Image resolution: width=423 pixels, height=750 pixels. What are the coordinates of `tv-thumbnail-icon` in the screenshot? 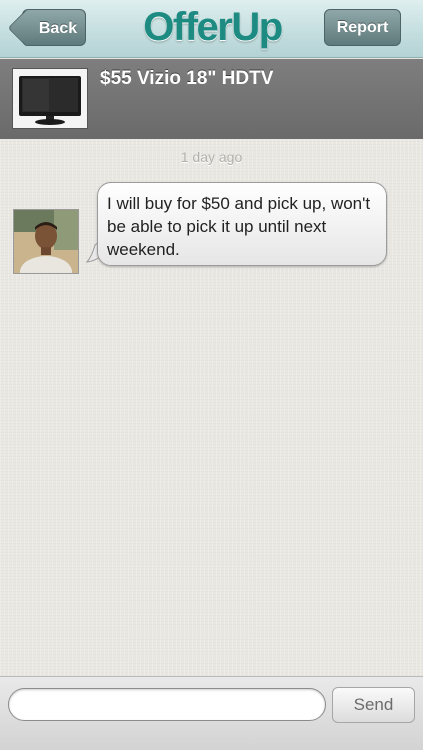 It's located at (50, 98).